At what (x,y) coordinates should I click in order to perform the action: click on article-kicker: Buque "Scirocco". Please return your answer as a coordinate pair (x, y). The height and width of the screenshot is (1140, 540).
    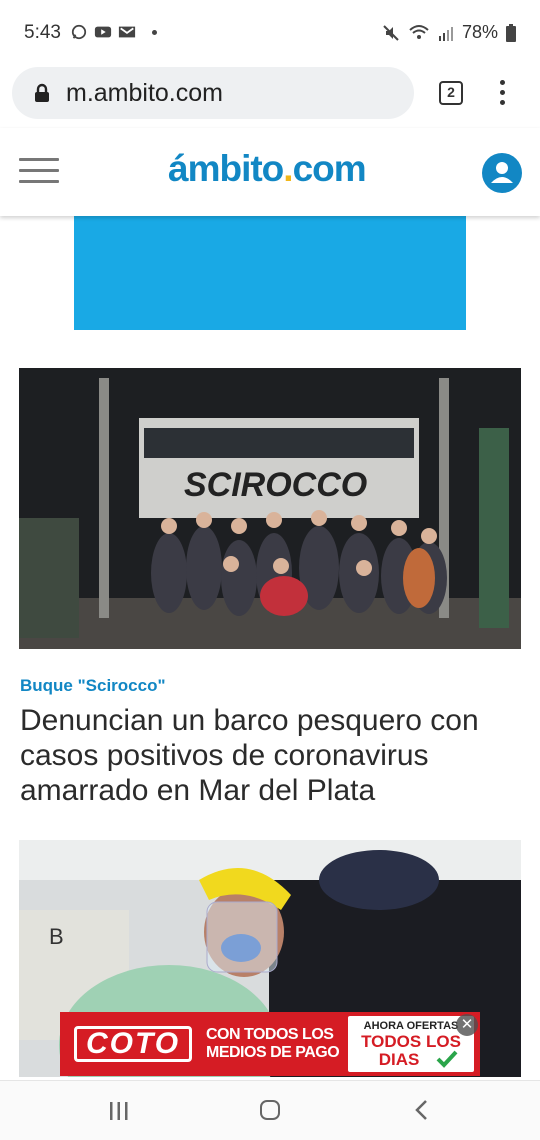
    Looking at the image, I should click on (93, 686).